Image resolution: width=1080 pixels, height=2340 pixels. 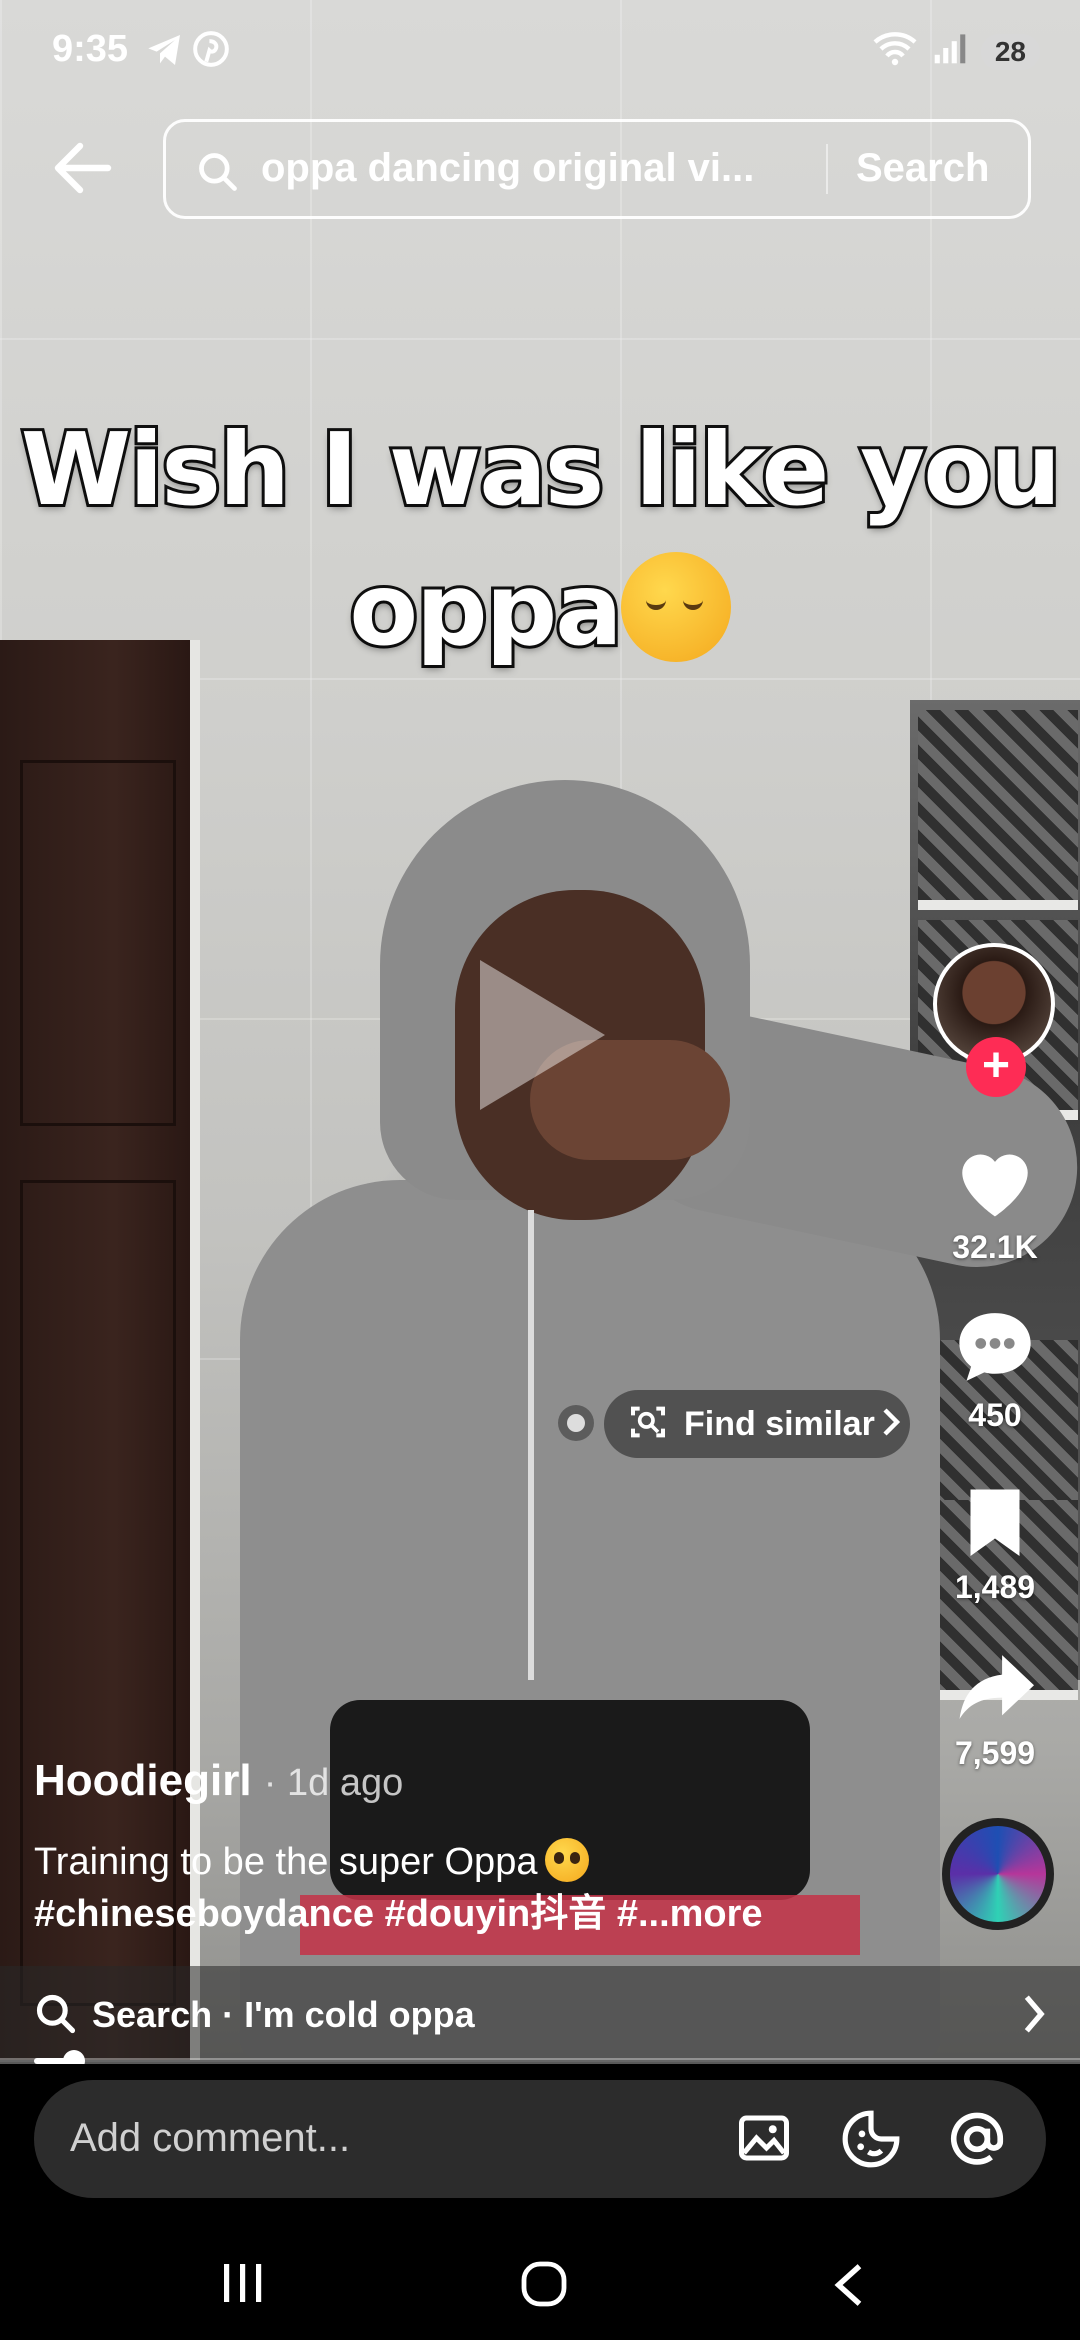 What do you see at coordinates (286, 1862) in the screenshot?
I see `description-text: Training to be the super Oppa` at bounding box center [286, 1862].